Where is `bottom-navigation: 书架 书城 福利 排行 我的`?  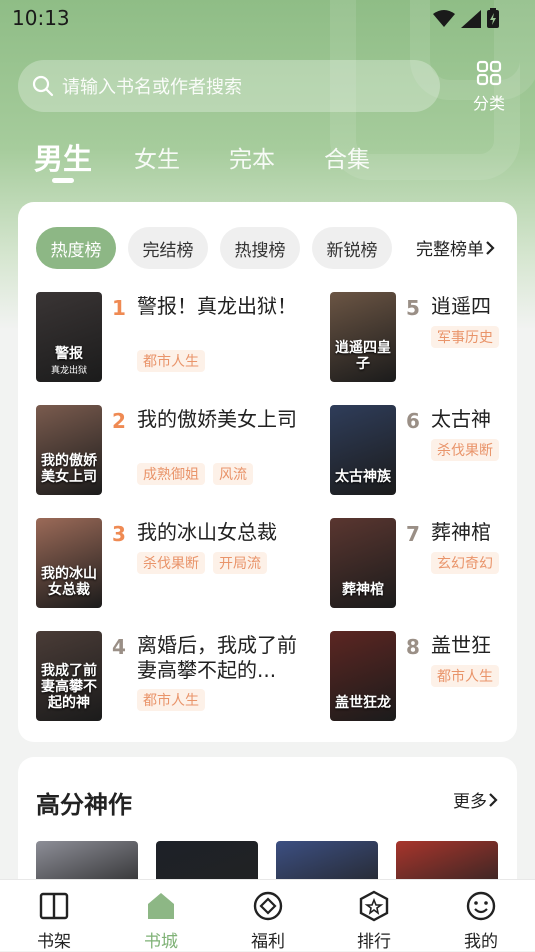
bottom-navigation: 书架 书城 福利 排行 我的 is located at coordinates (267, 915).